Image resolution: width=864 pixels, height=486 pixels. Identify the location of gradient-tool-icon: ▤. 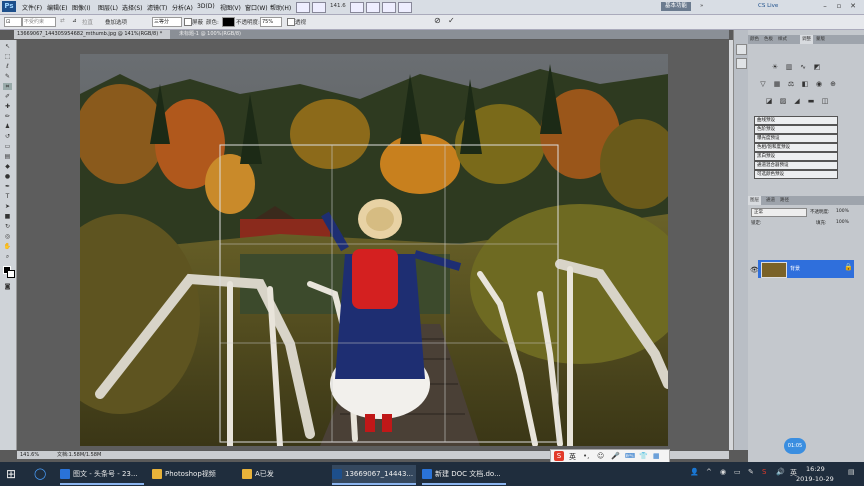
(7, 156).